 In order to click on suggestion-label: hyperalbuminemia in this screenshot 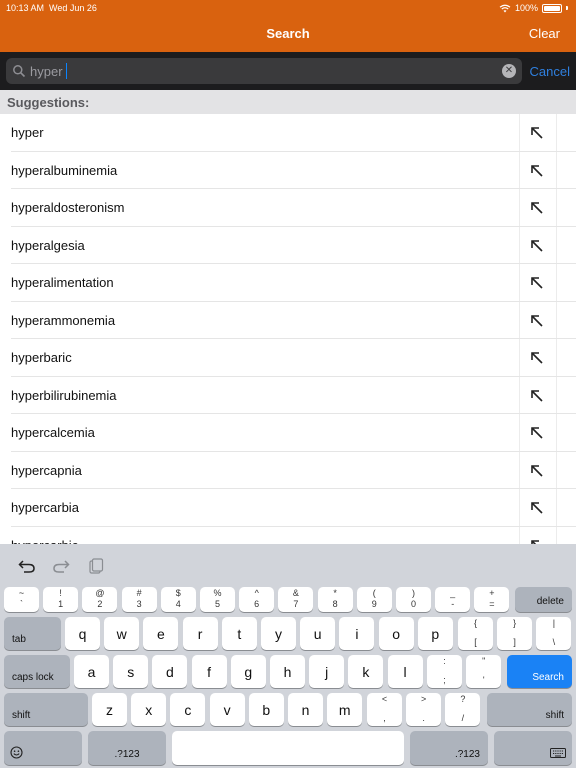, I will do `click(64, 170)`.